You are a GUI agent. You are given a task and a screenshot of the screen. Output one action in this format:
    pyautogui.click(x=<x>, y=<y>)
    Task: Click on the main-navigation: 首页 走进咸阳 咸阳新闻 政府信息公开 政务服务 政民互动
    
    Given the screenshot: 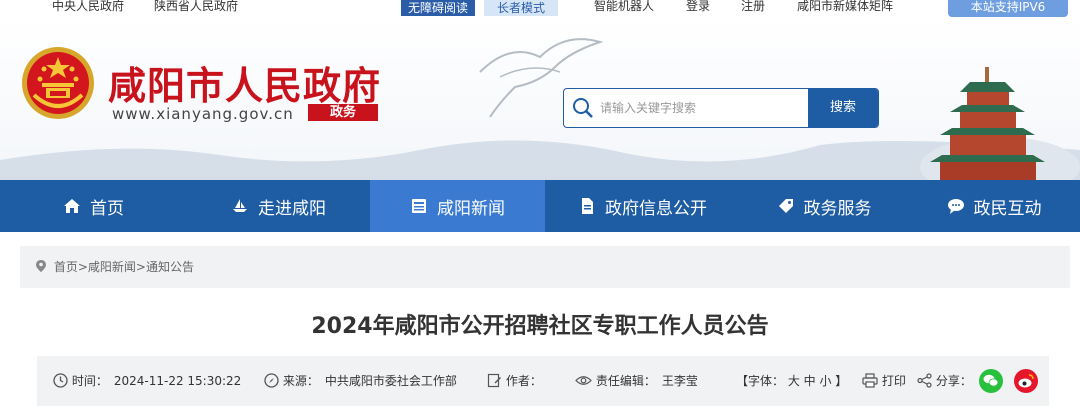 What is the action you would take?
    pyautogui.click(x=540, y=206)
    